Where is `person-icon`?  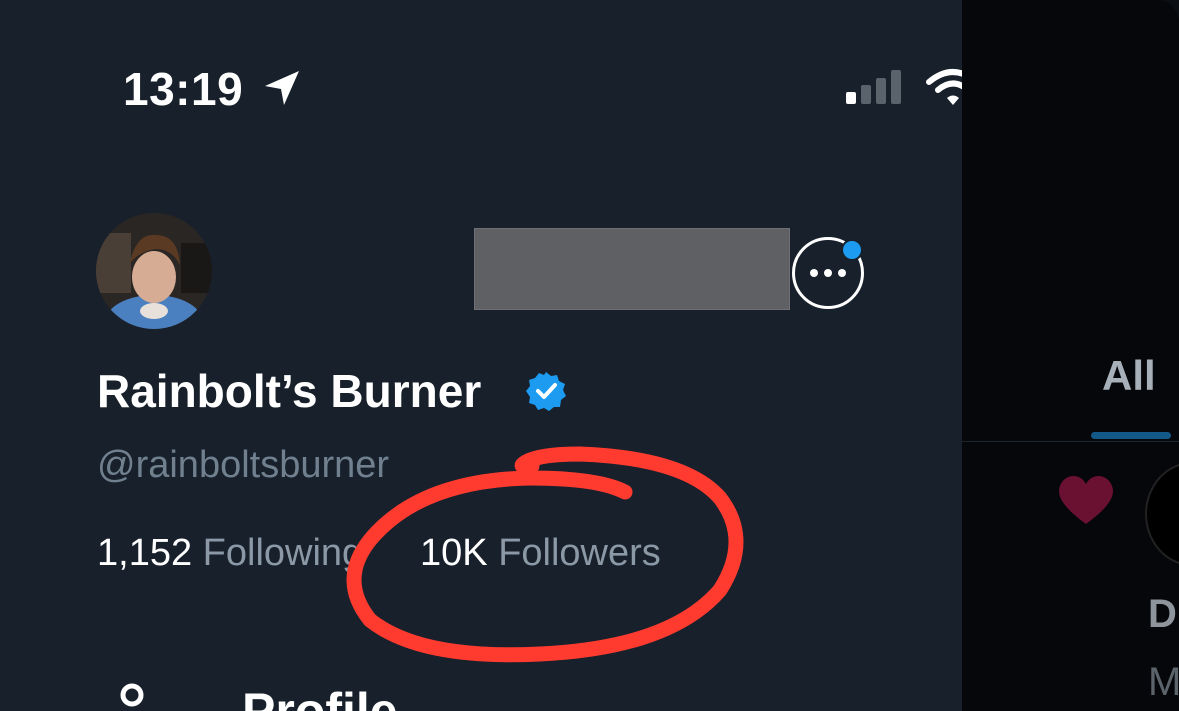
person-icon is located at coordinates (132, 695).